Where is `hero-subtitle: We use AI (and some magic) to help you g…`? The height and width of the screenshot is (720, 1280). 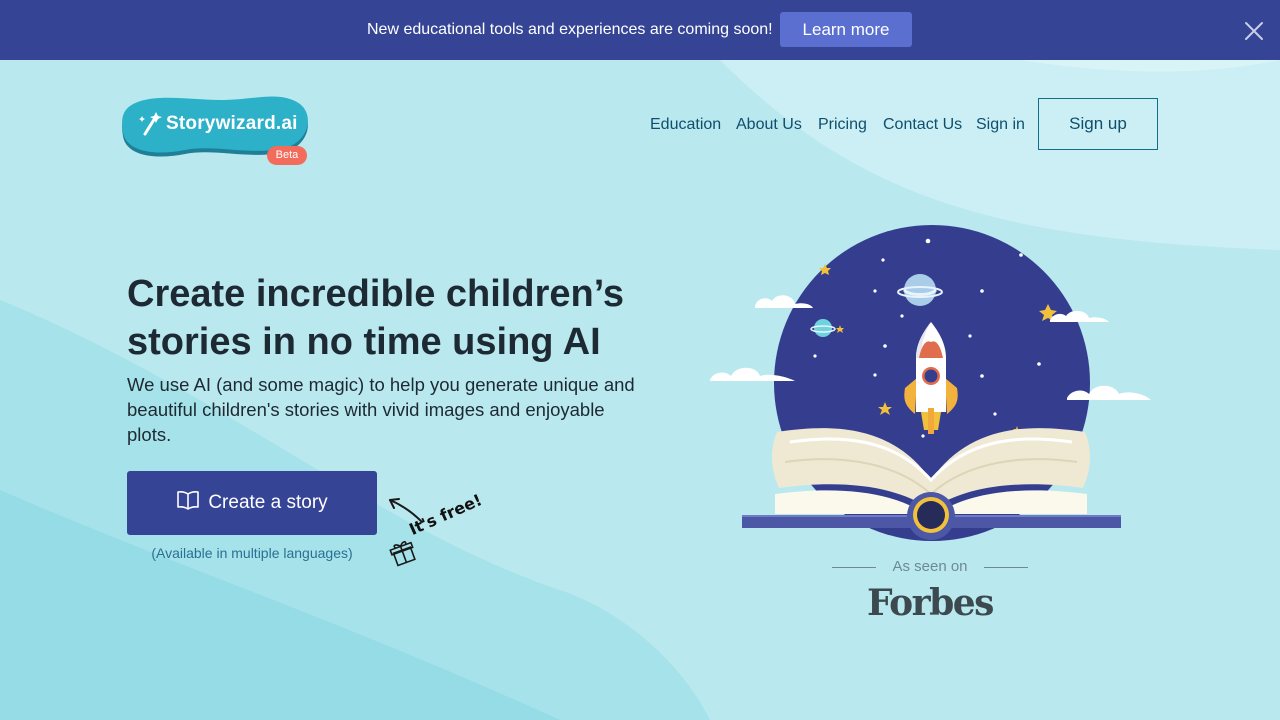 hero-subtitle: We use AI (and some magic) to help you g… is located at coordinates (381, 409).